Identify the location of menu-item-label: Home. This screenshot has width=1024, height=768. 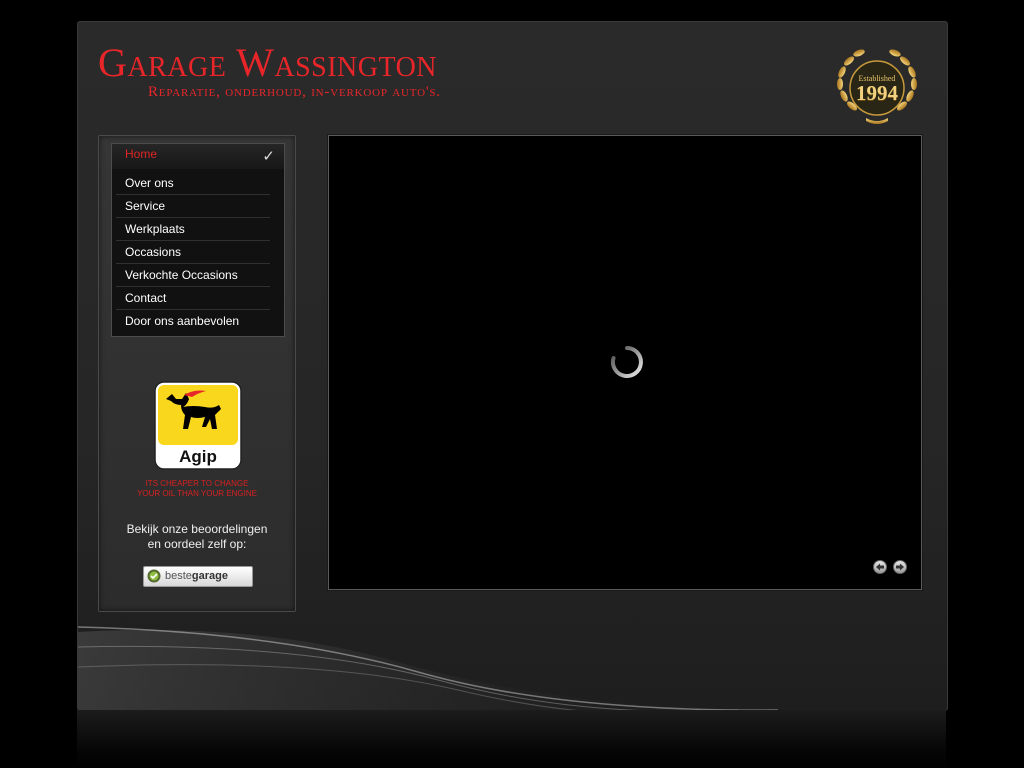
(141, 154).